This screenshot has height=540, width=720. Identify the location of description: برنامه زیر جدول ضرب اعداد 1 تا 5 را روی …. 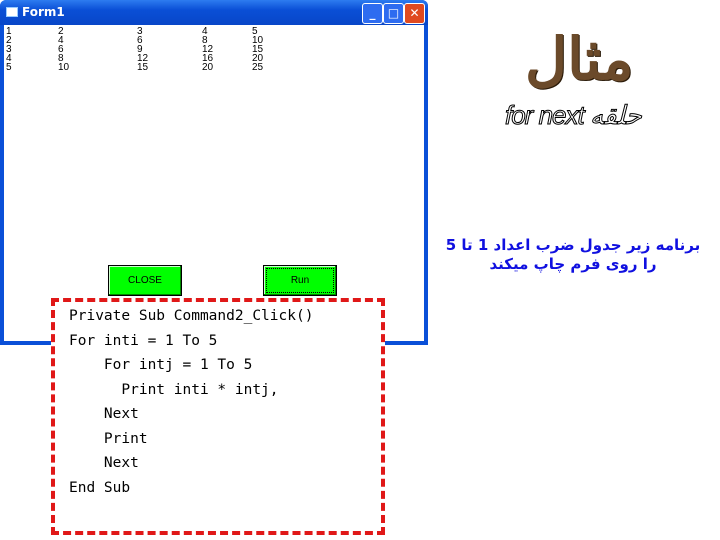
(573, 255).